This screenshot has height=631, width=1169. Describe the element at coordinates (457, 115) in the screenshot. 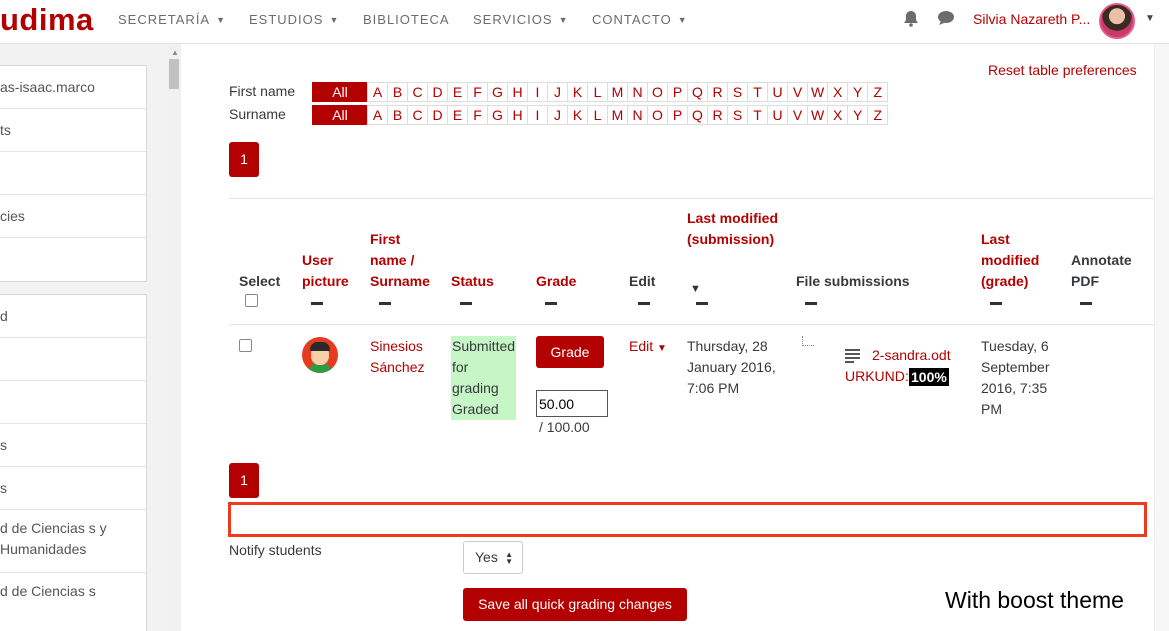

I see `surname-filter-letter: E` at that location.